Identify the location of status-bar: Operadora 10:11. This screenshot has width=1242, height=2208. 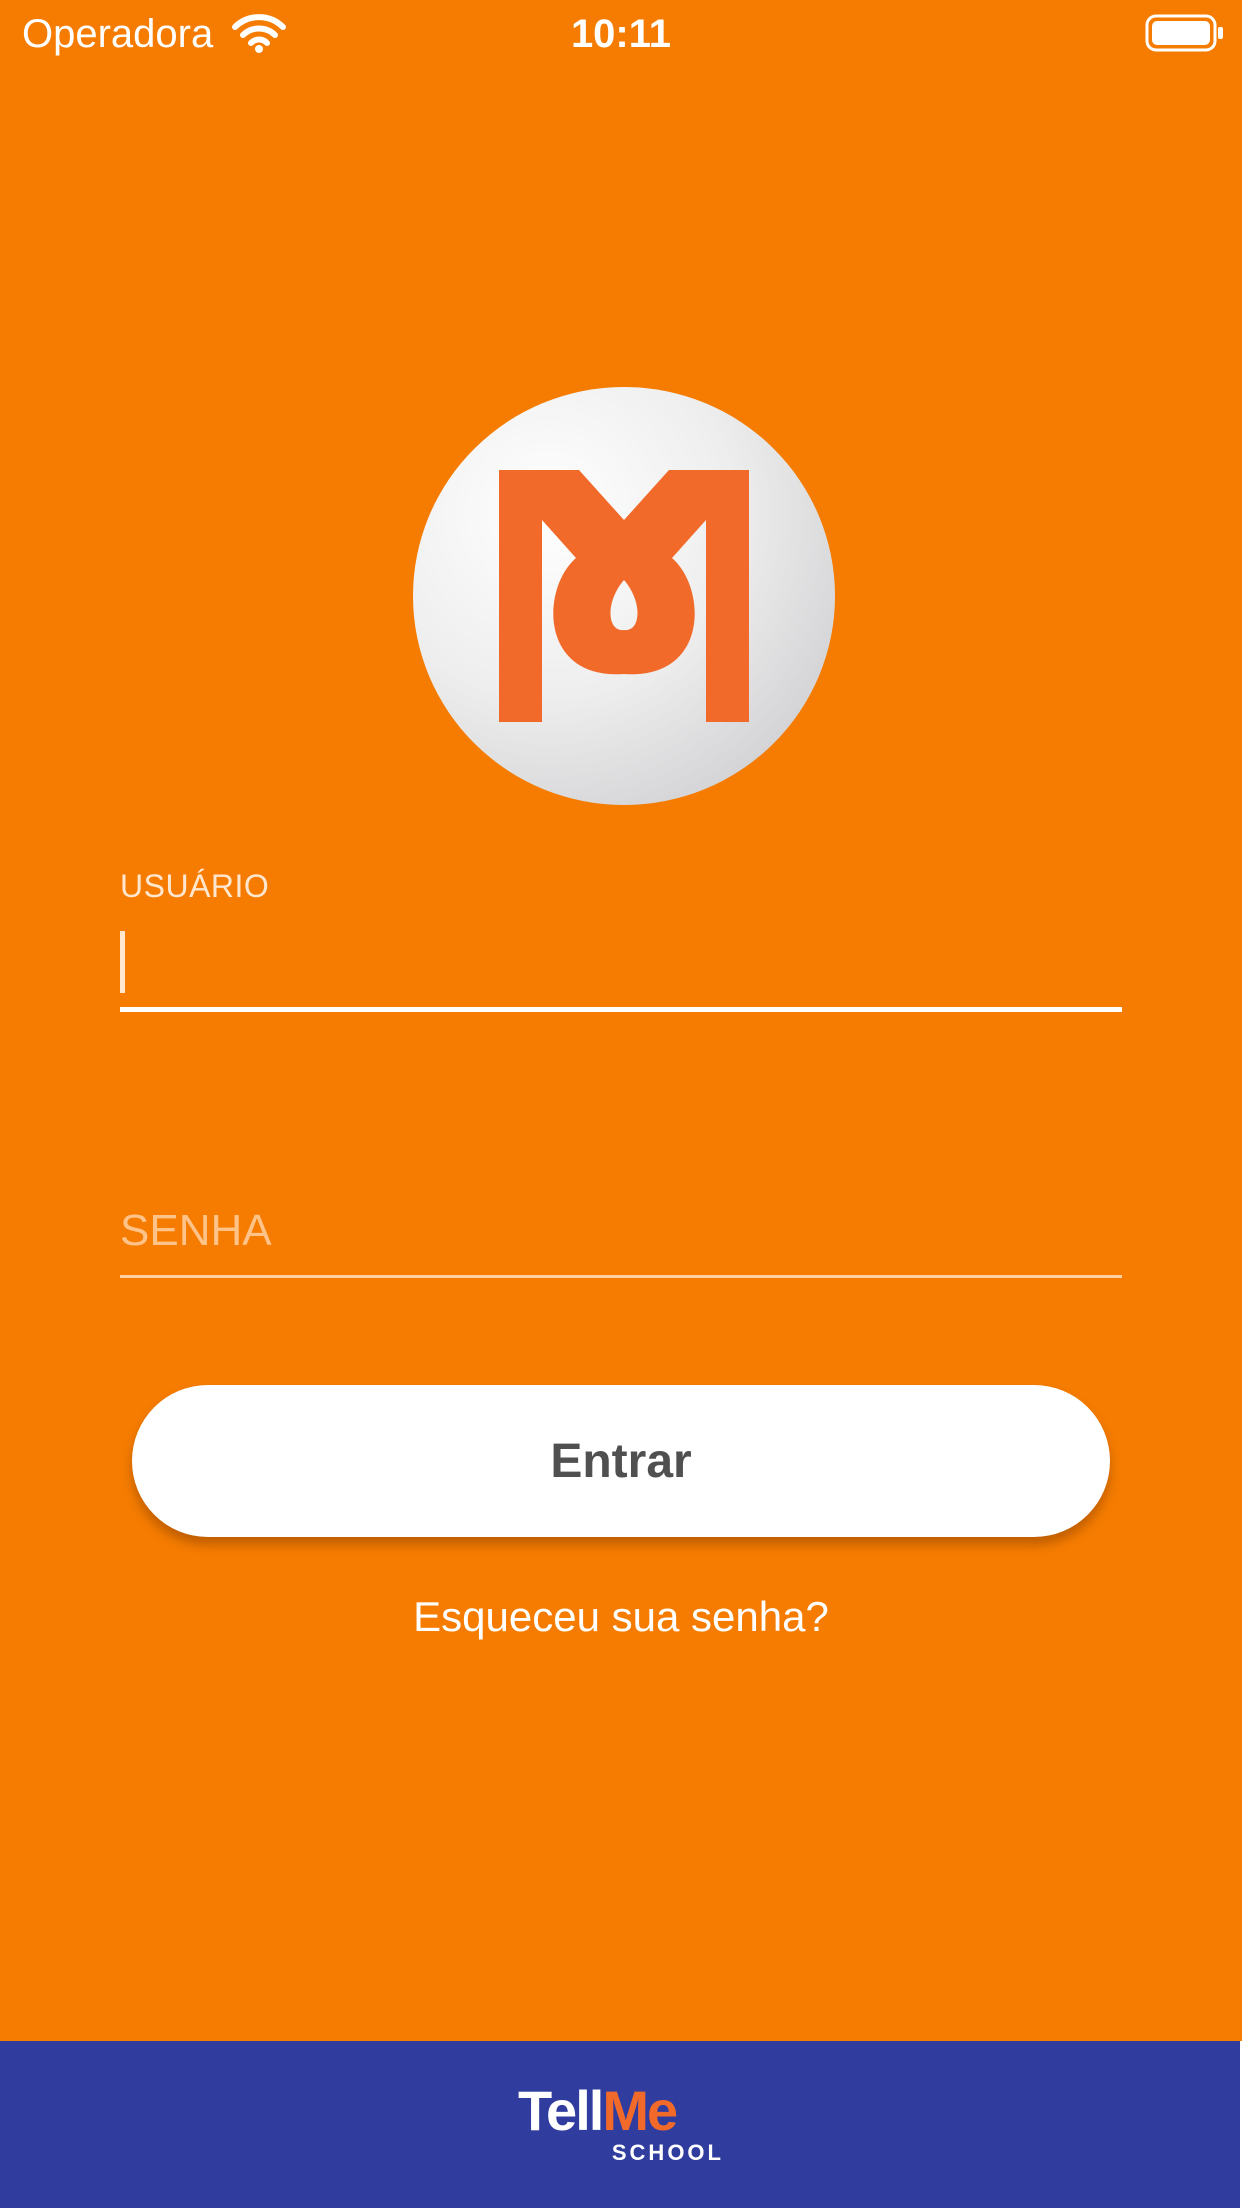
(621, 33).